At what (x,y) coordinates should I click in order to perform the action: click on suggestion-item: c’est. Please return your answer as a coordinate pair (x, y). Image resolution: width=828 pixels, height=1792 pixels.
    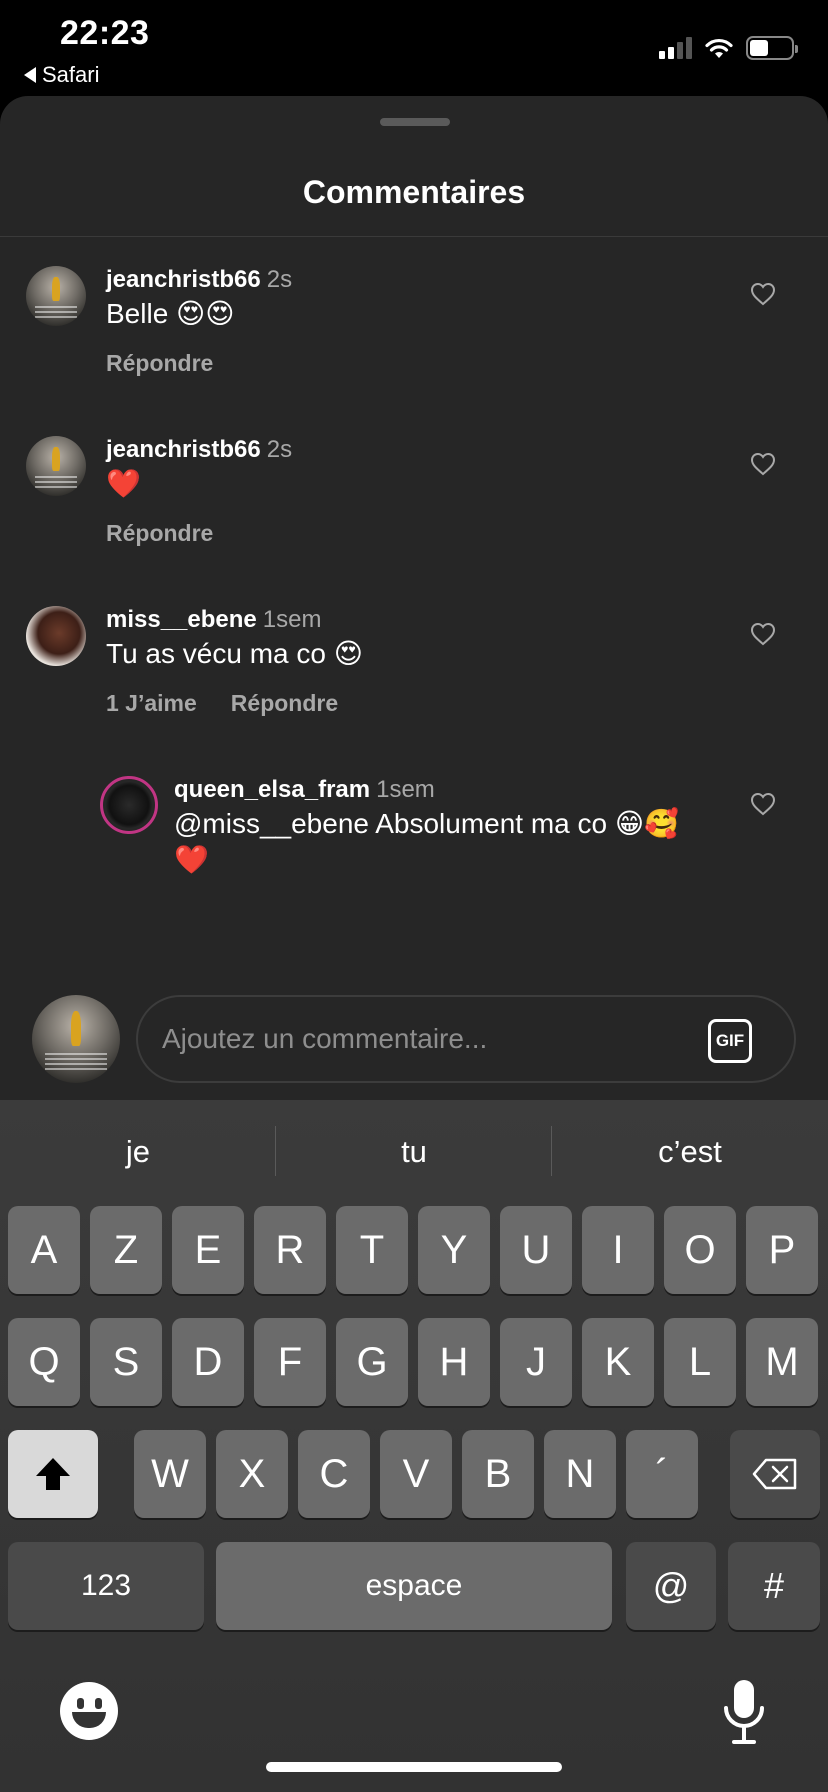
    Looking at the image, I should click on (690, 1152).